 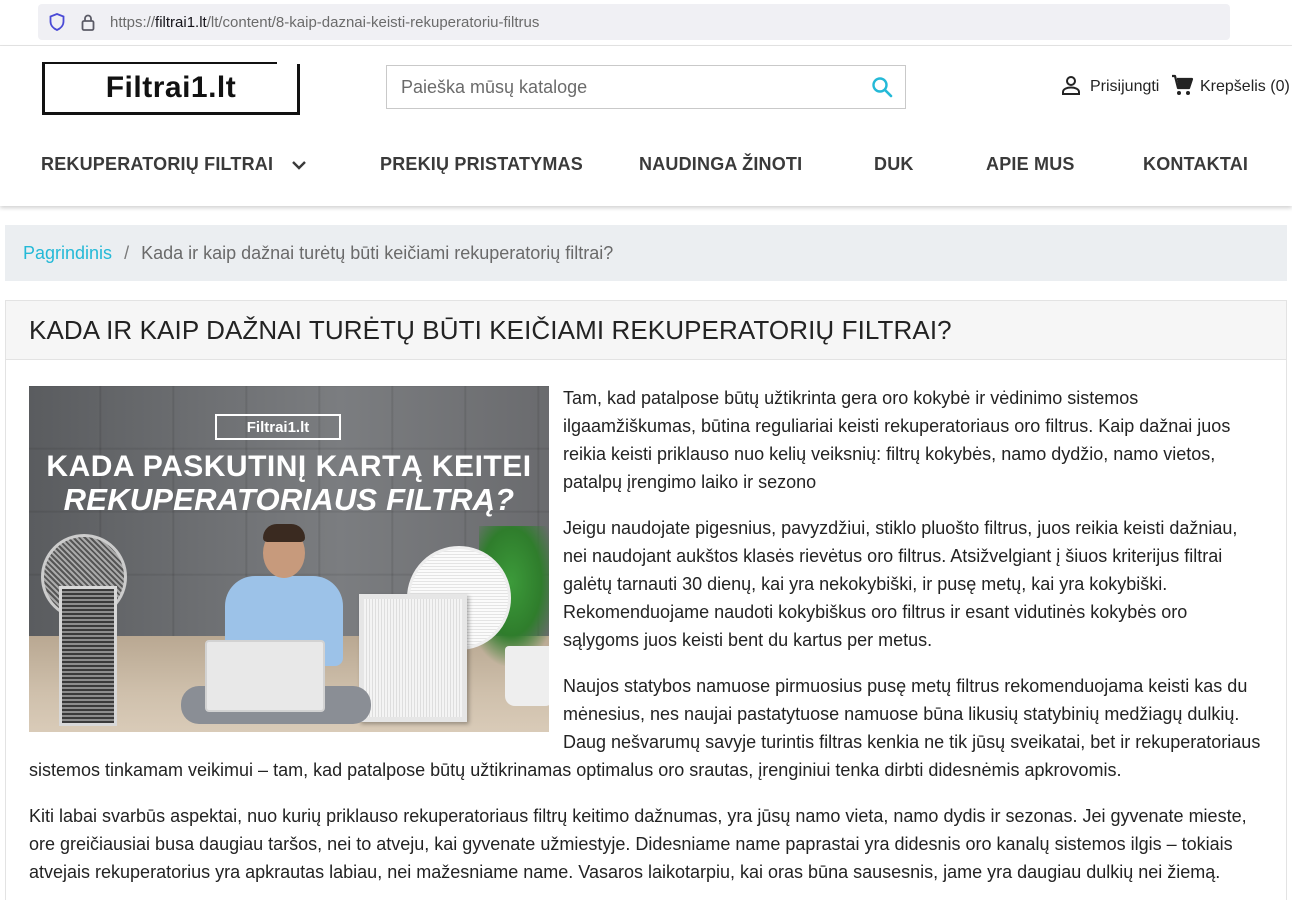 I want to click on shield-icon, so click(x=57, y=22).